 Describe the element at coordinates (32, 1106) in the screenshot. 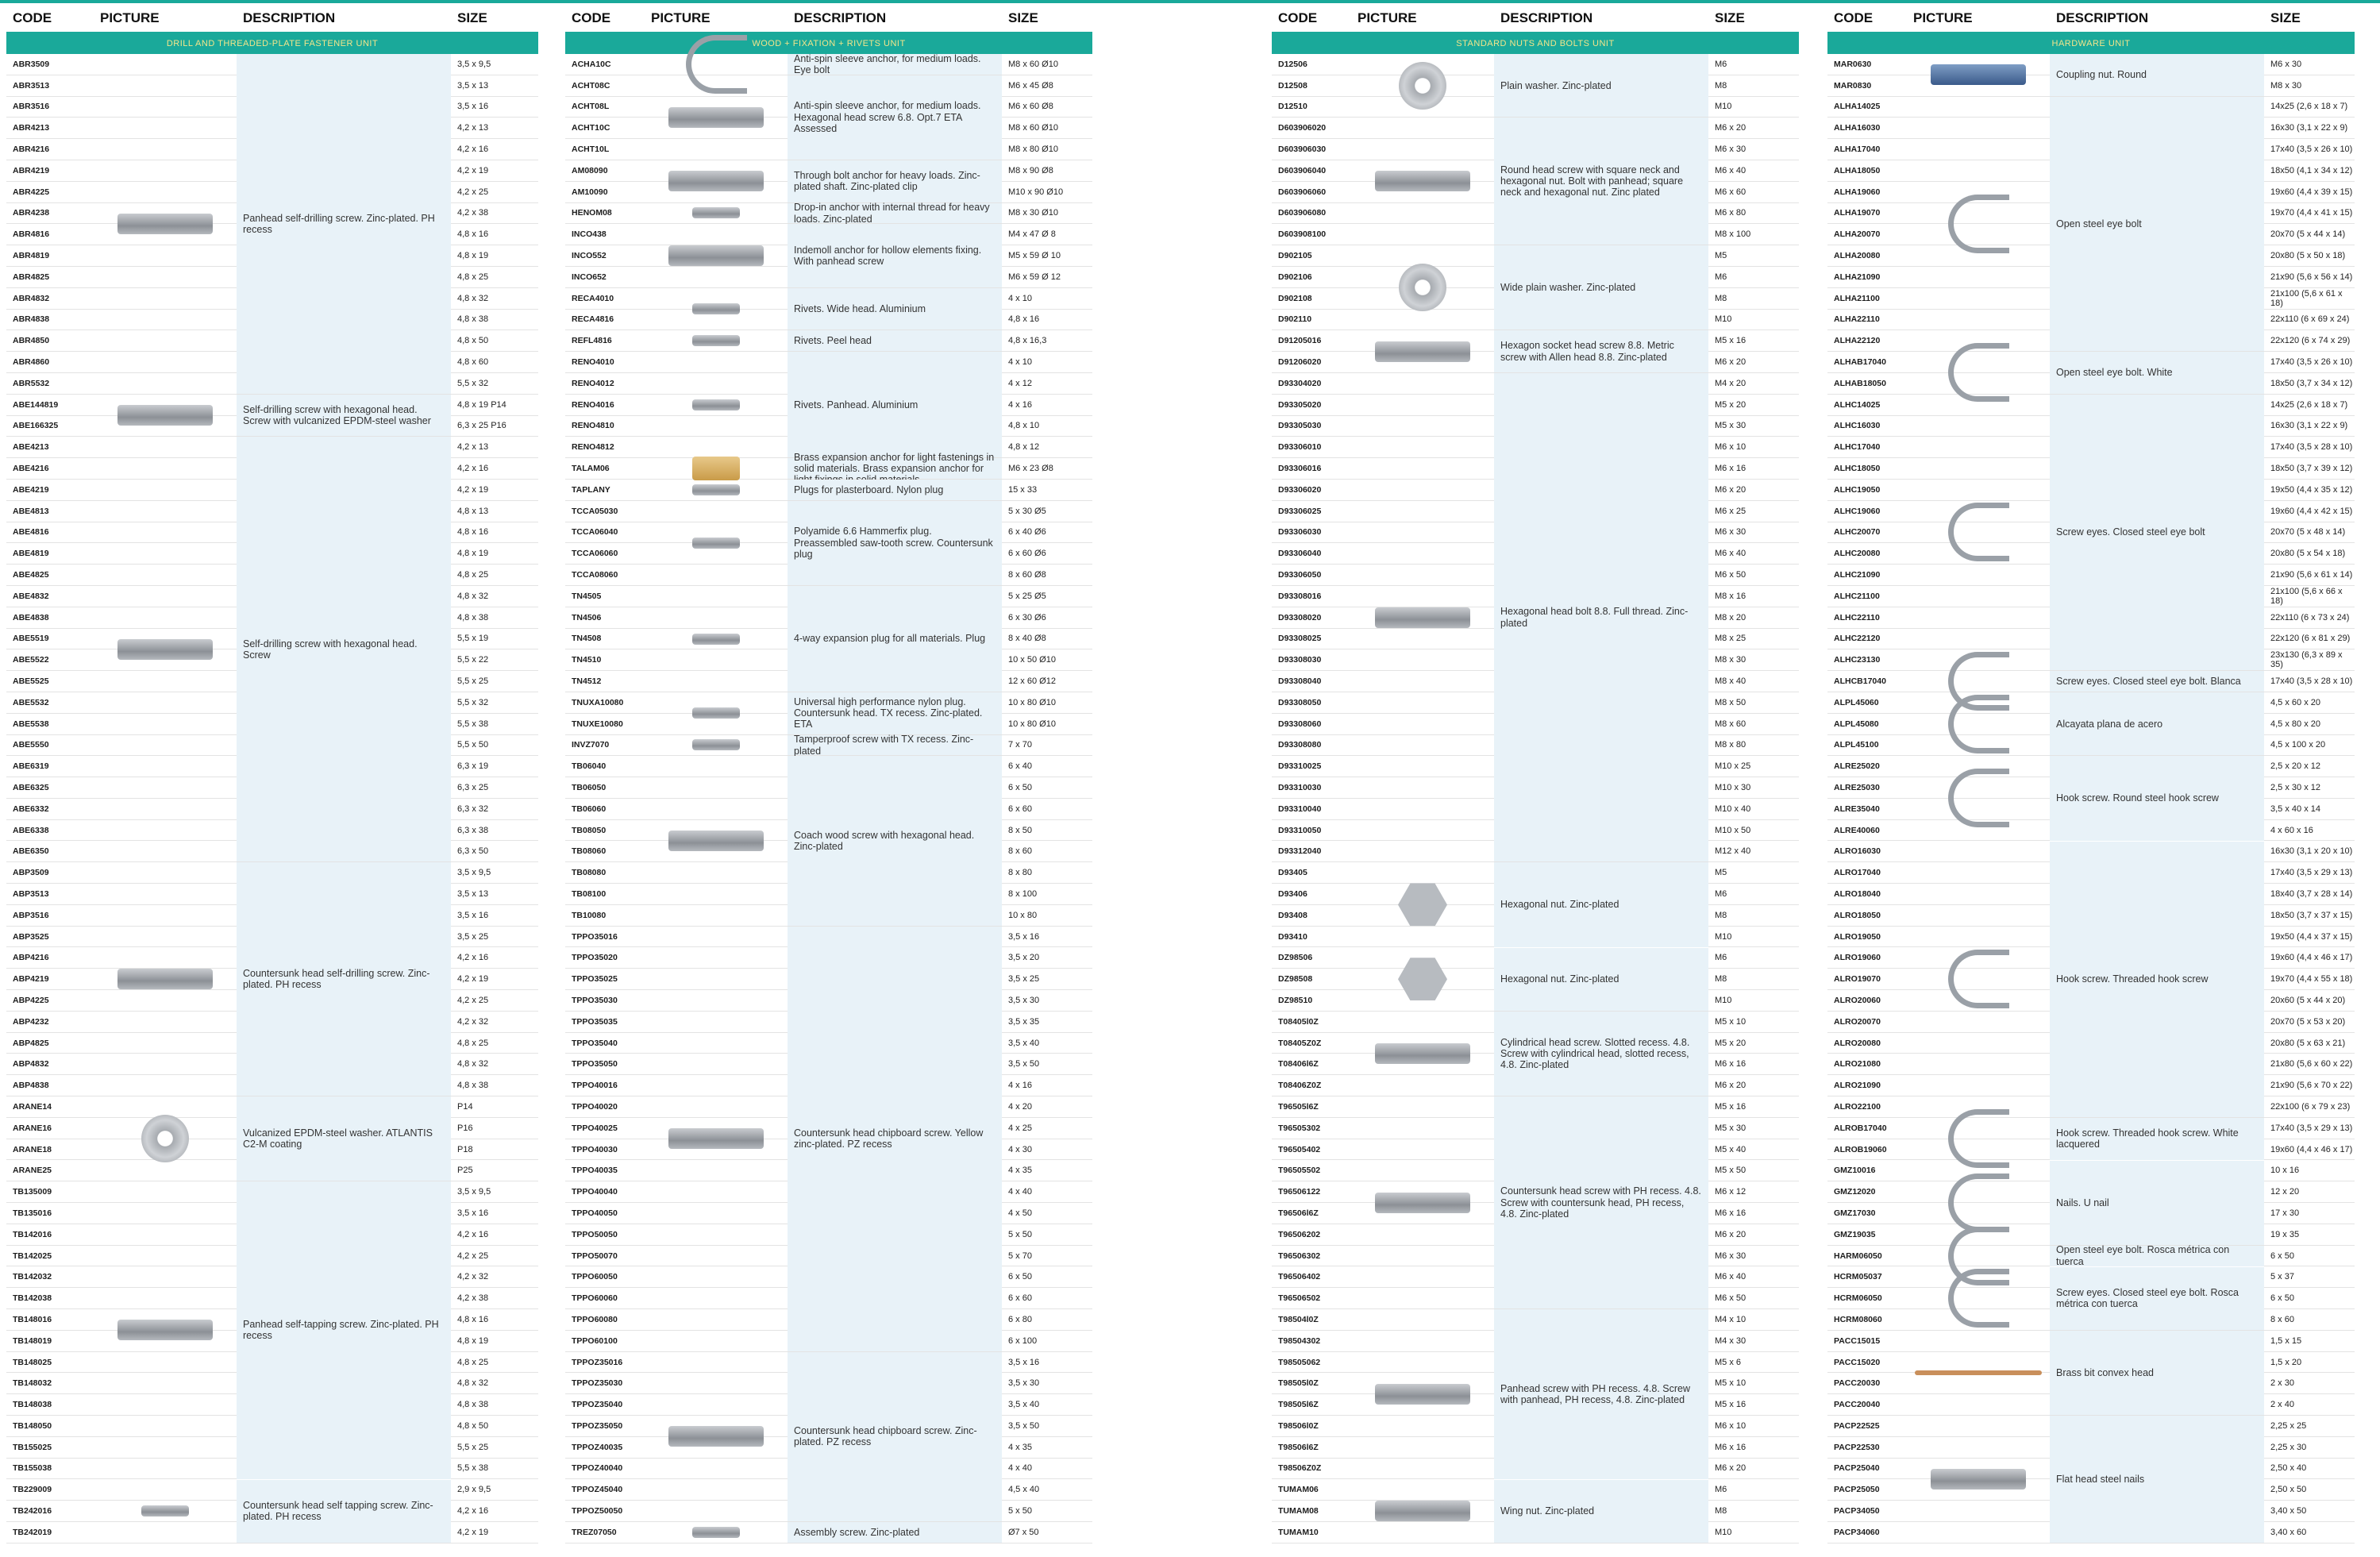

I see `row-code: ARANE14` at that location.